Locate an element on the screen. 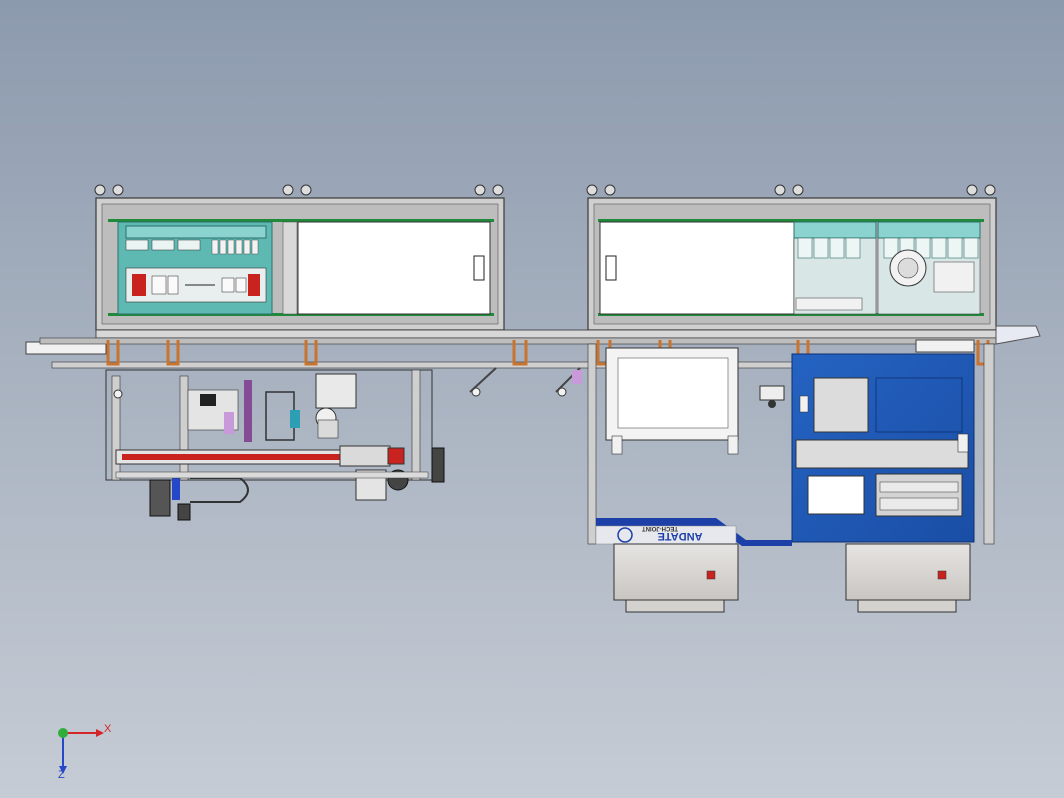 This screenshot has height=798, width=1064. electrical-panel-left is located at coordinates (195, 268).